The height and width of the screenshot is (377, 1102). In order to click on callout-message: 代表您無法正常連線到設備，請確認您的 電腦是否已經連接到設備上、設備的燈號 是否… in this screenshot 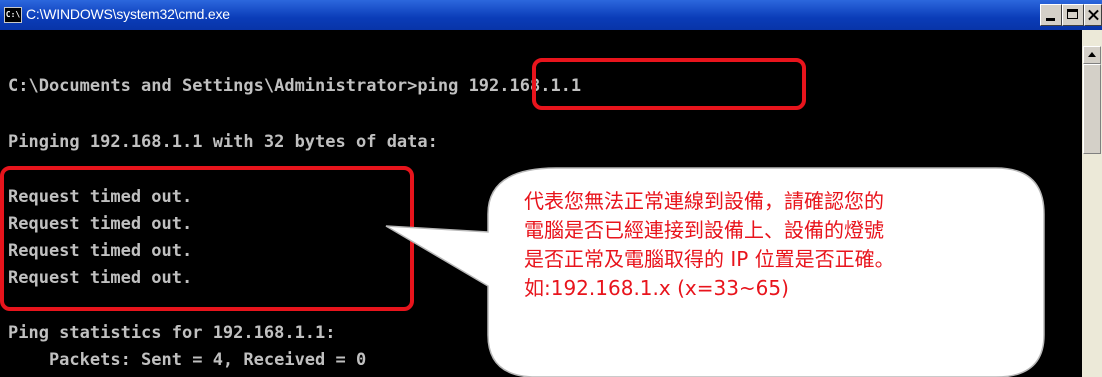, I will do `click(759, 245)`.